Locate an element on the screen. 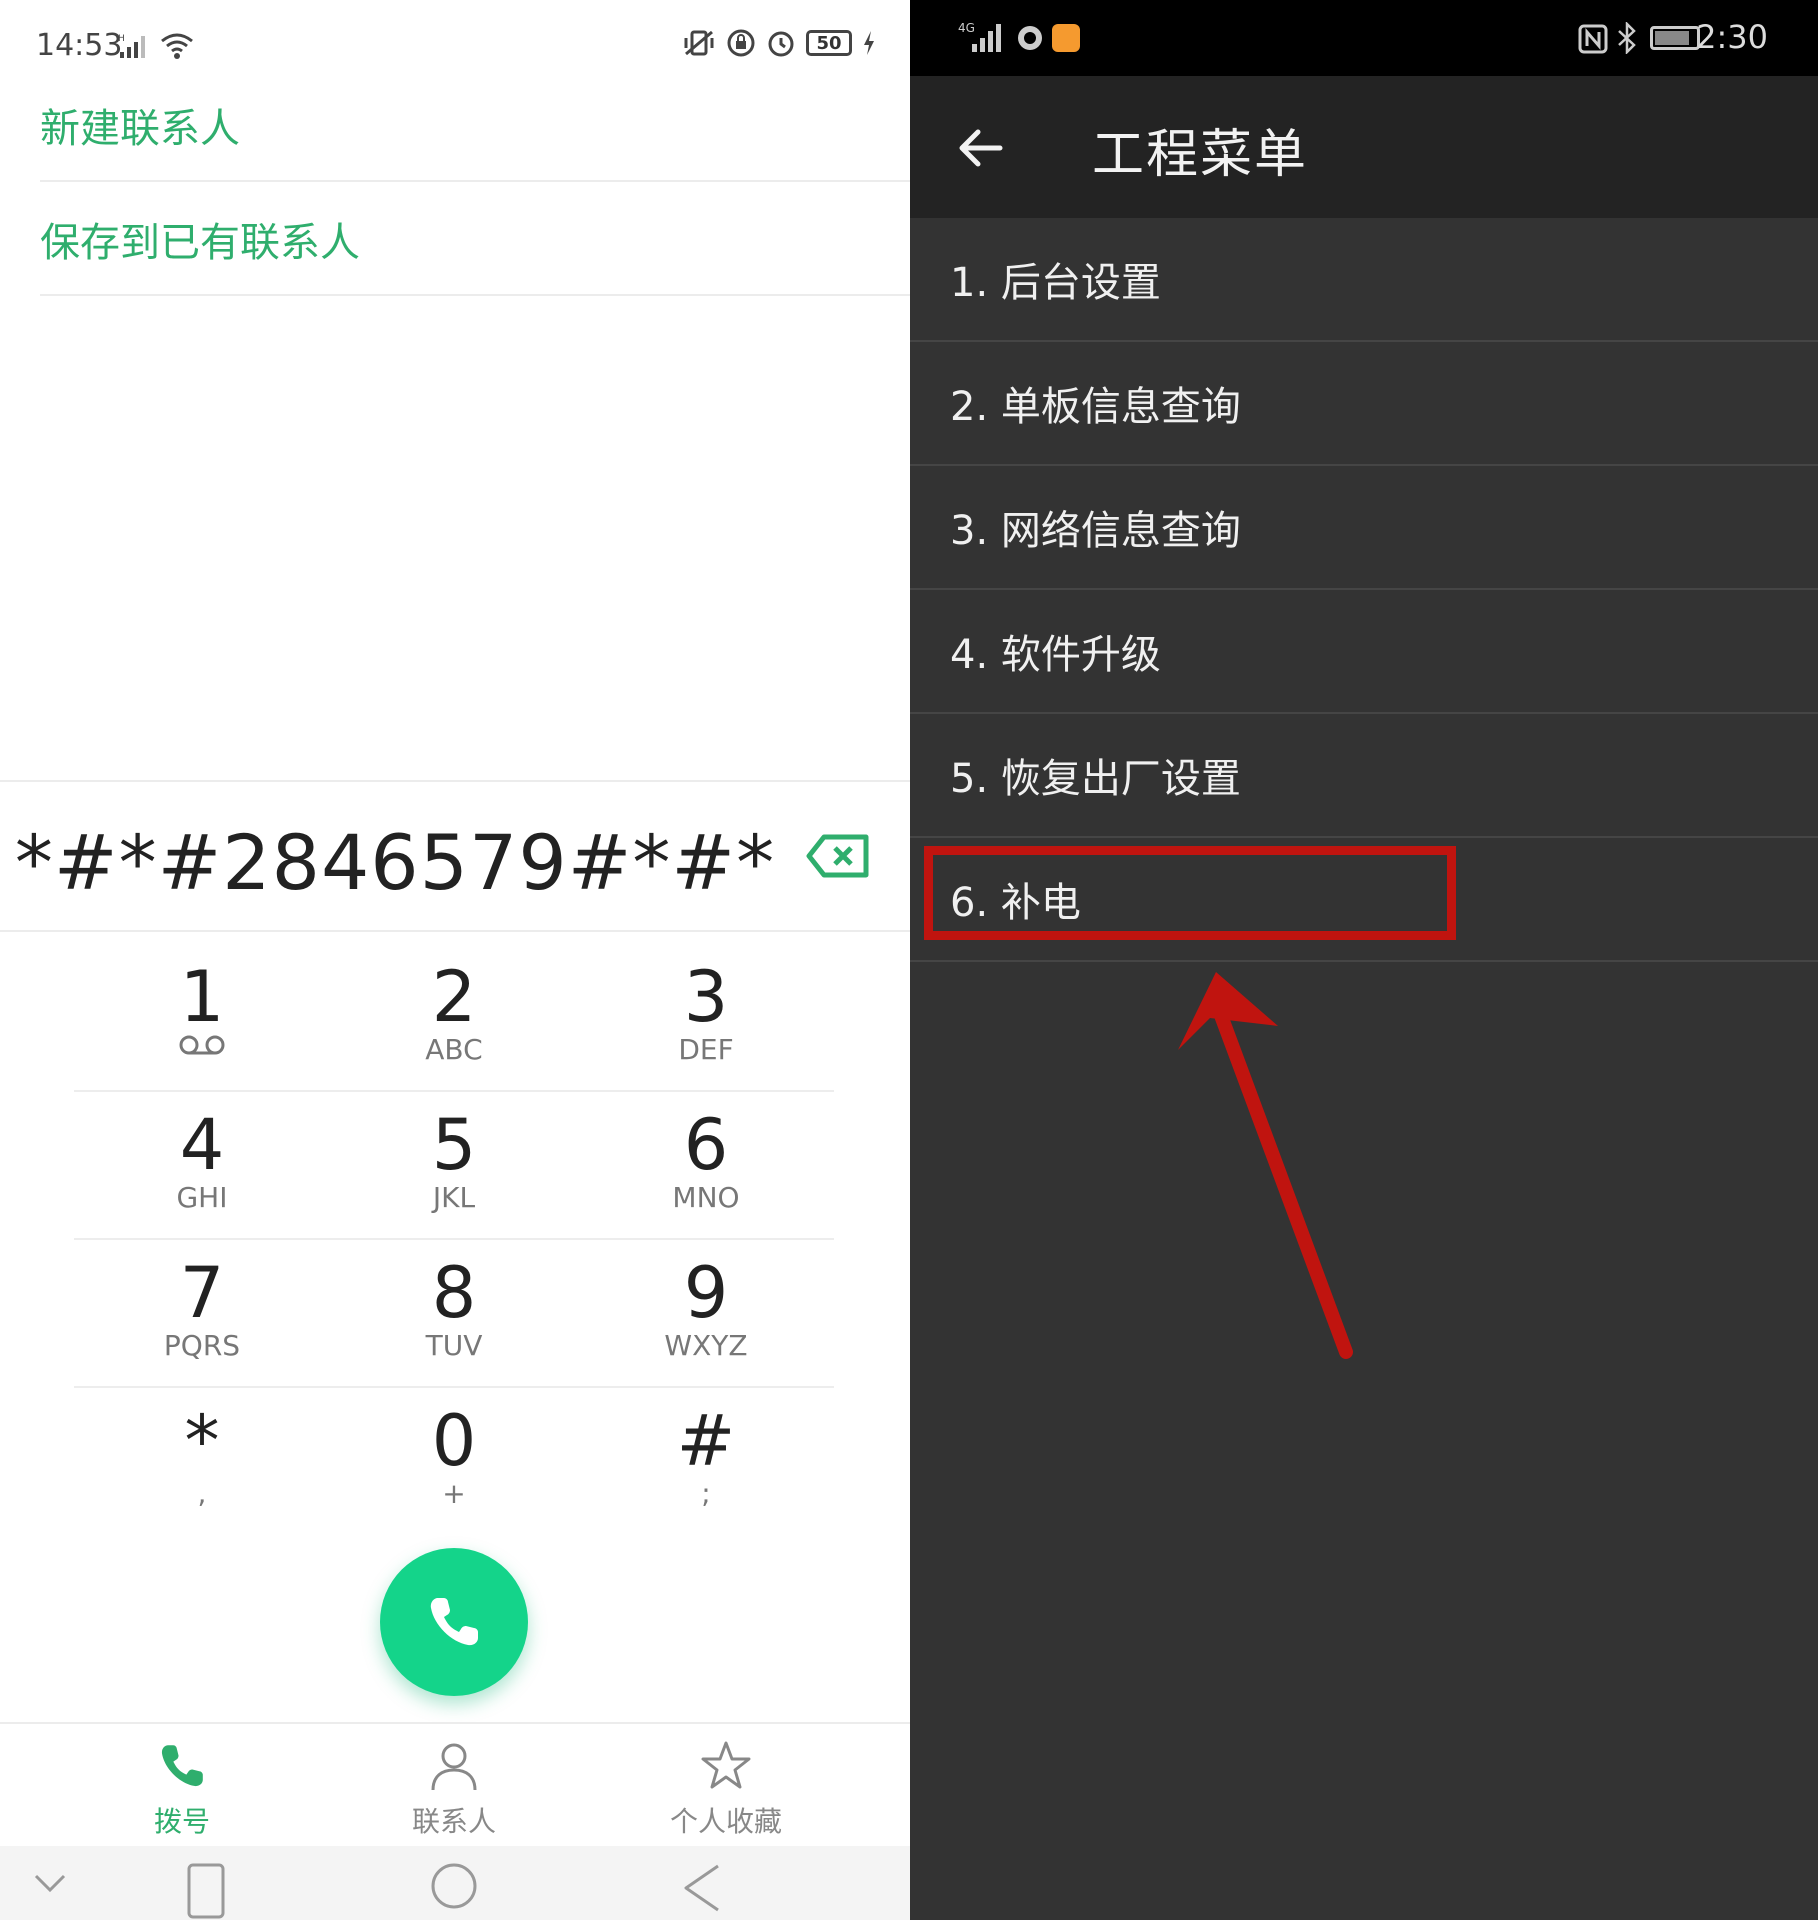 This screenshot has width=1818, height=1922. menu-item-label: 3. 网络信息查询 is located at coordinates (1095, 531).